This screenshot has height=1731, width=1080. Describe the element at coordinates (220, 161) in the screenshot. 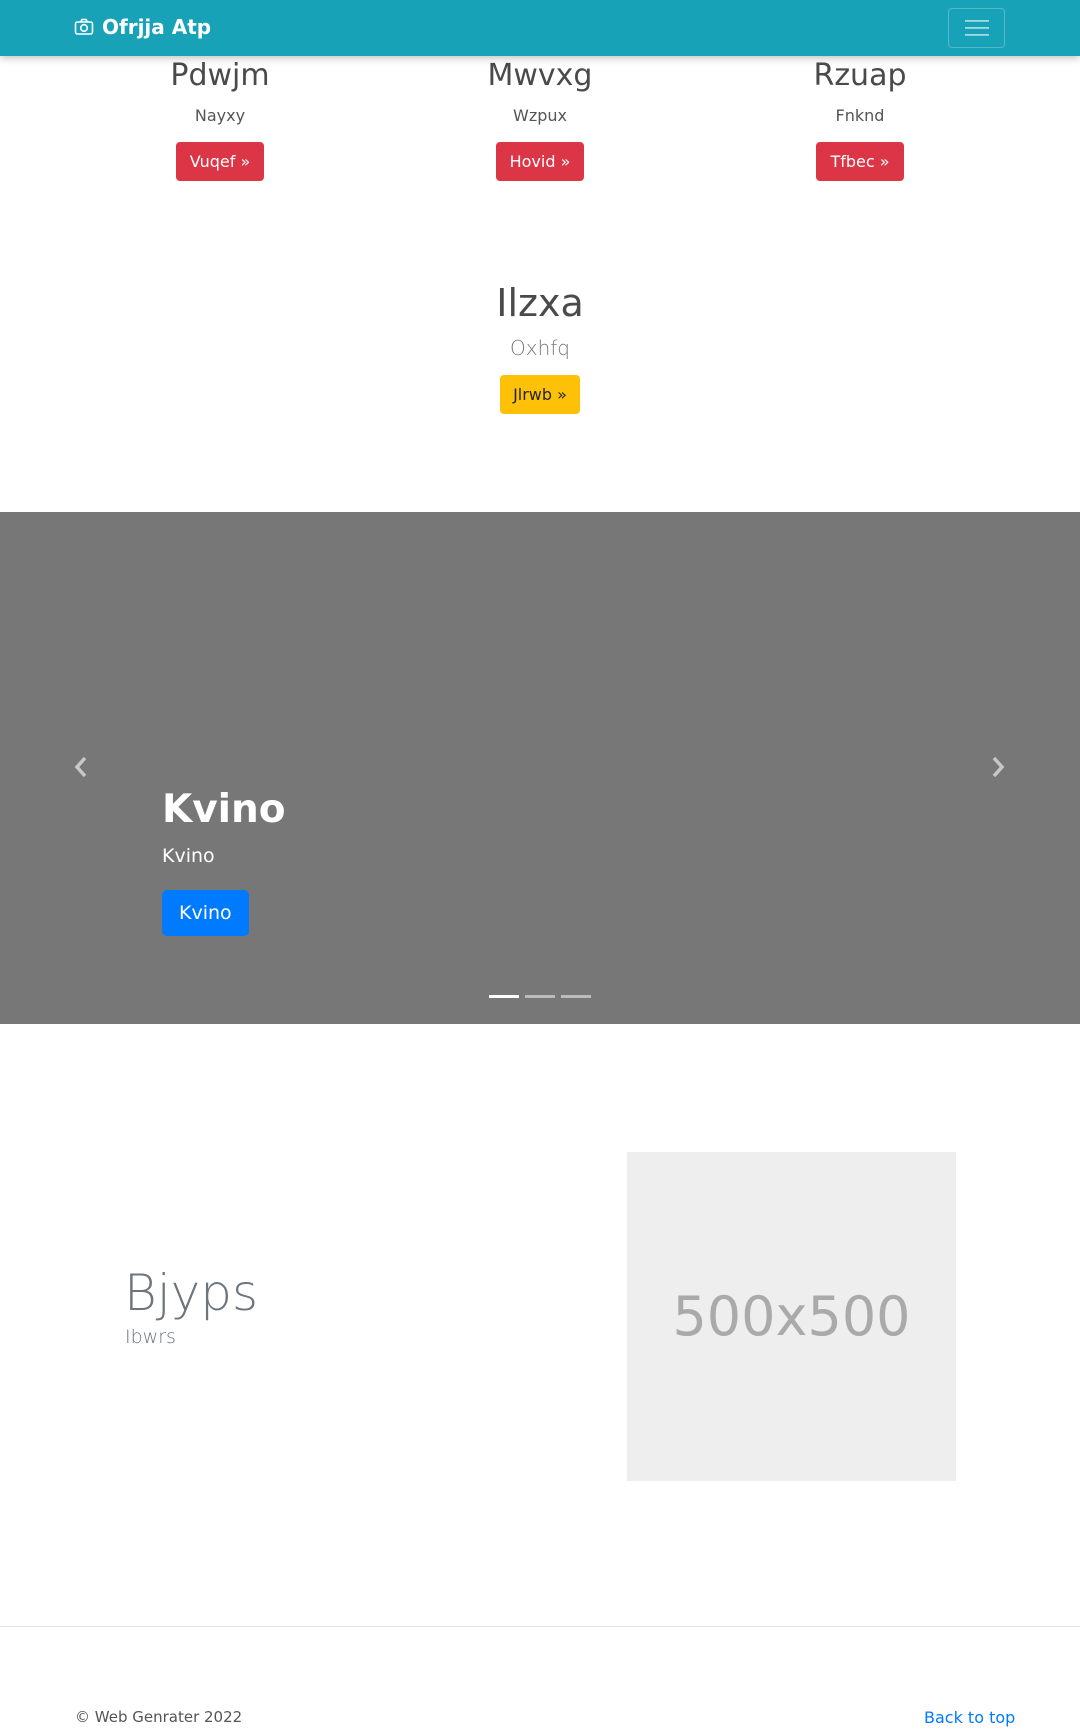

I see `column-1-button: Vuqef »` at that location.